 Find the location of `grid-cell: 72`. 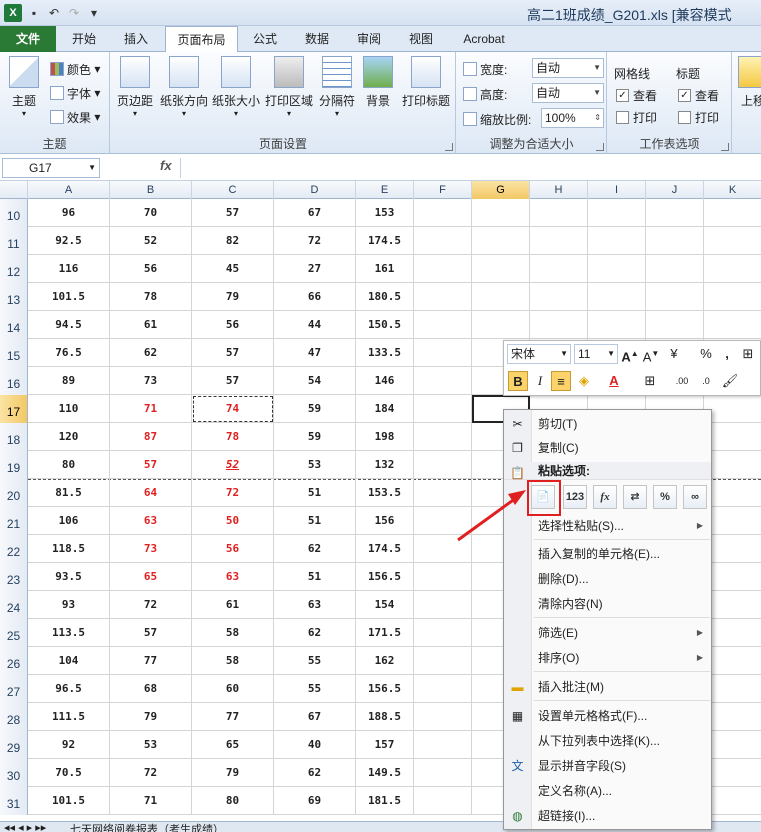

grid-cell: 72 is located at coordinates (151, 605).